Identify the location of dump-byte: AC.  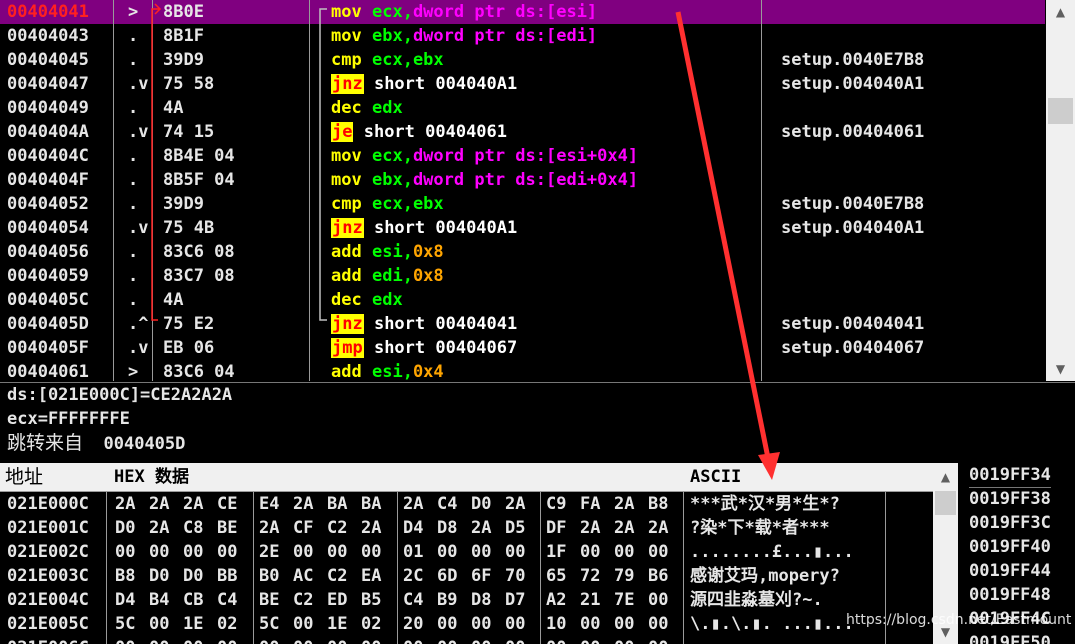
(303, 576).